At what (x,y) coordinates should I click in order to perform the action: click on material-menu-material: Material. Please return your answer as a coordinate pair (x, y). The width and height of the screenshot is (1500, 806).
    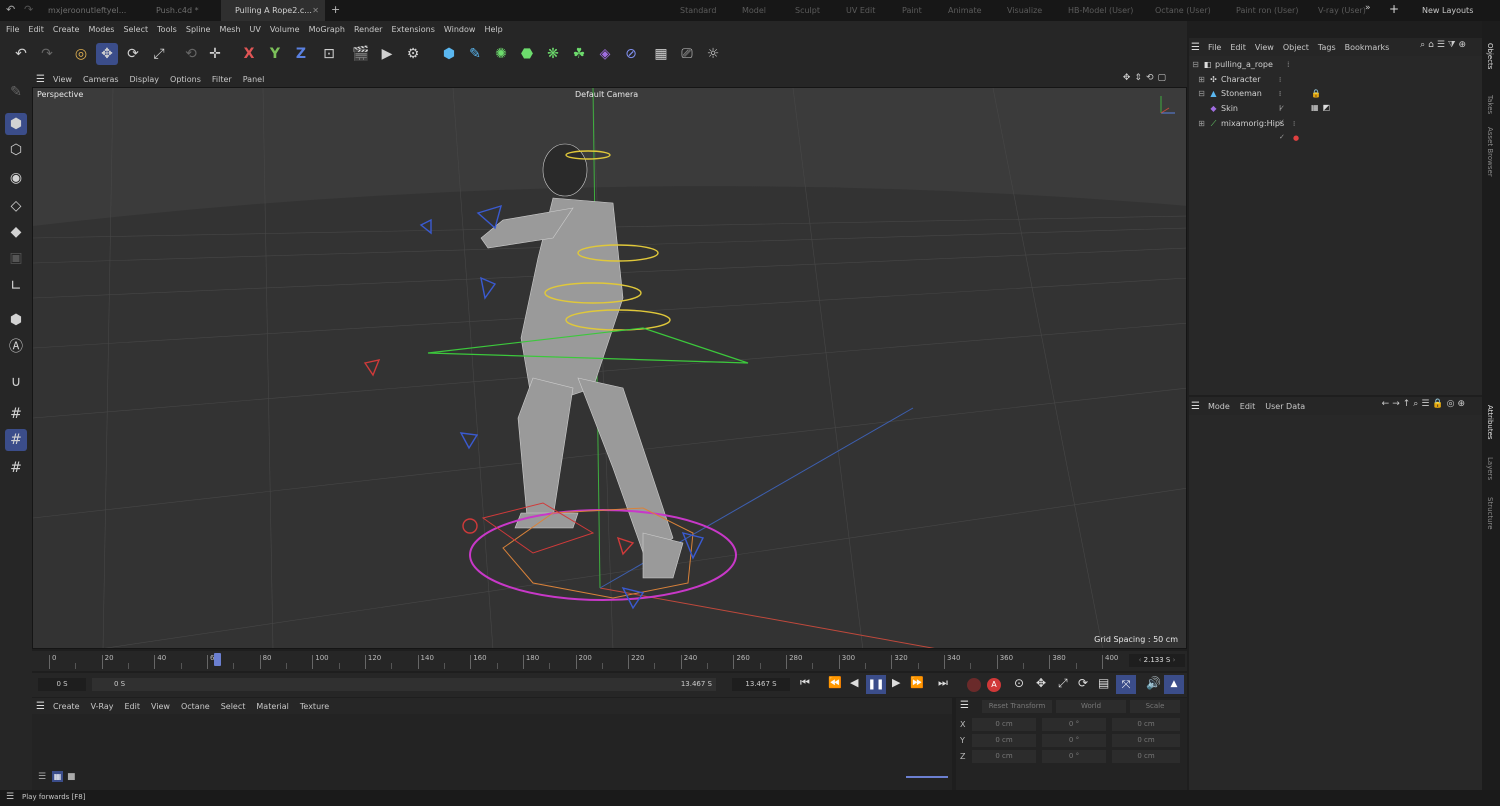
    Looking at the image, I should click on (272, 706).